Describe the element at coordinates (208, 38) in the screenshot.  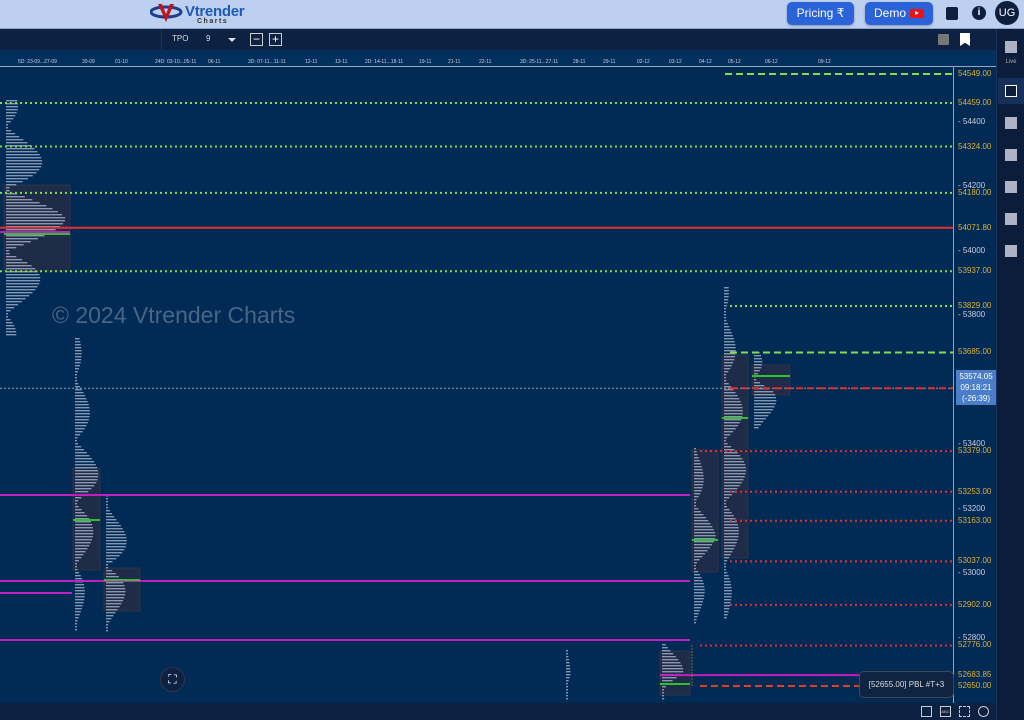
I see `mode-value: 9` at that location.